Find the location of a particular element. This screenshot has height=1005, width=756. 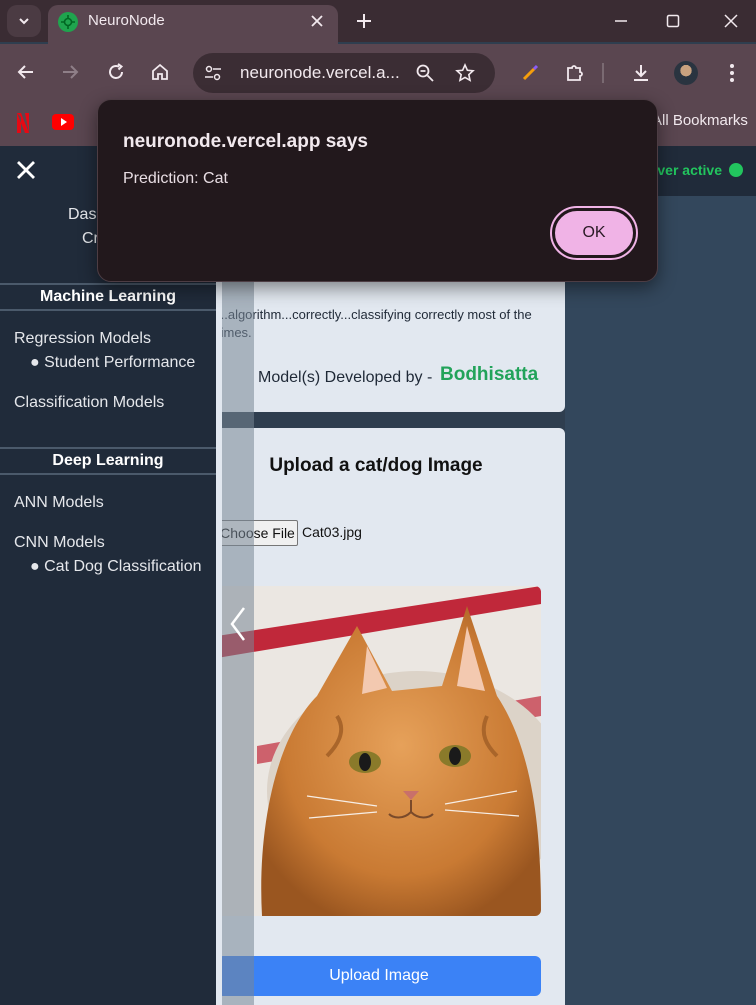

browser-tab-bar: NeuroNode is located at coordinates (378, 22).